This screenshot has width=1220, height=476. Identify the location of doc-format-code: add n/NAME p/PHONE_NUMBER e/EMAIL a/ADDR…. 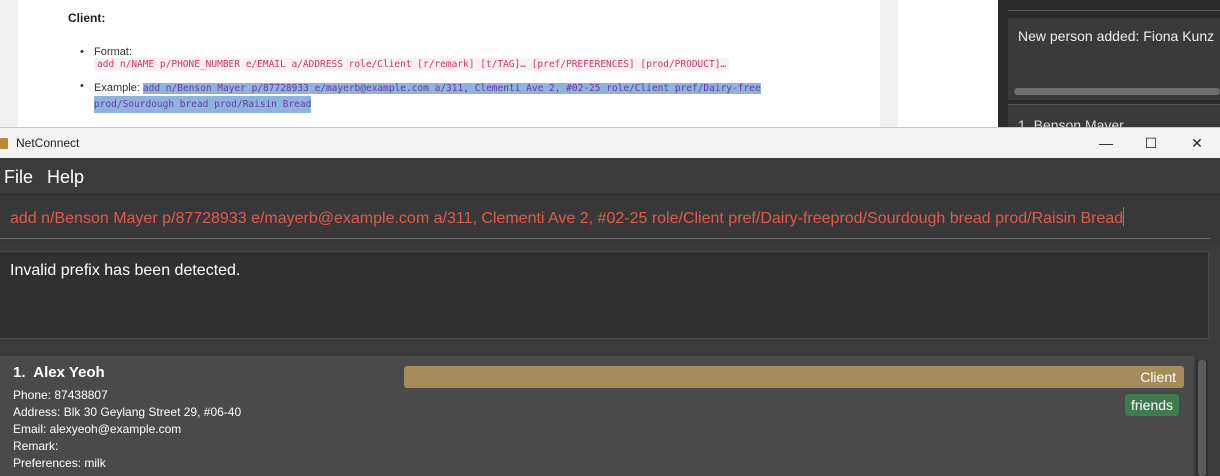
(412, 64).